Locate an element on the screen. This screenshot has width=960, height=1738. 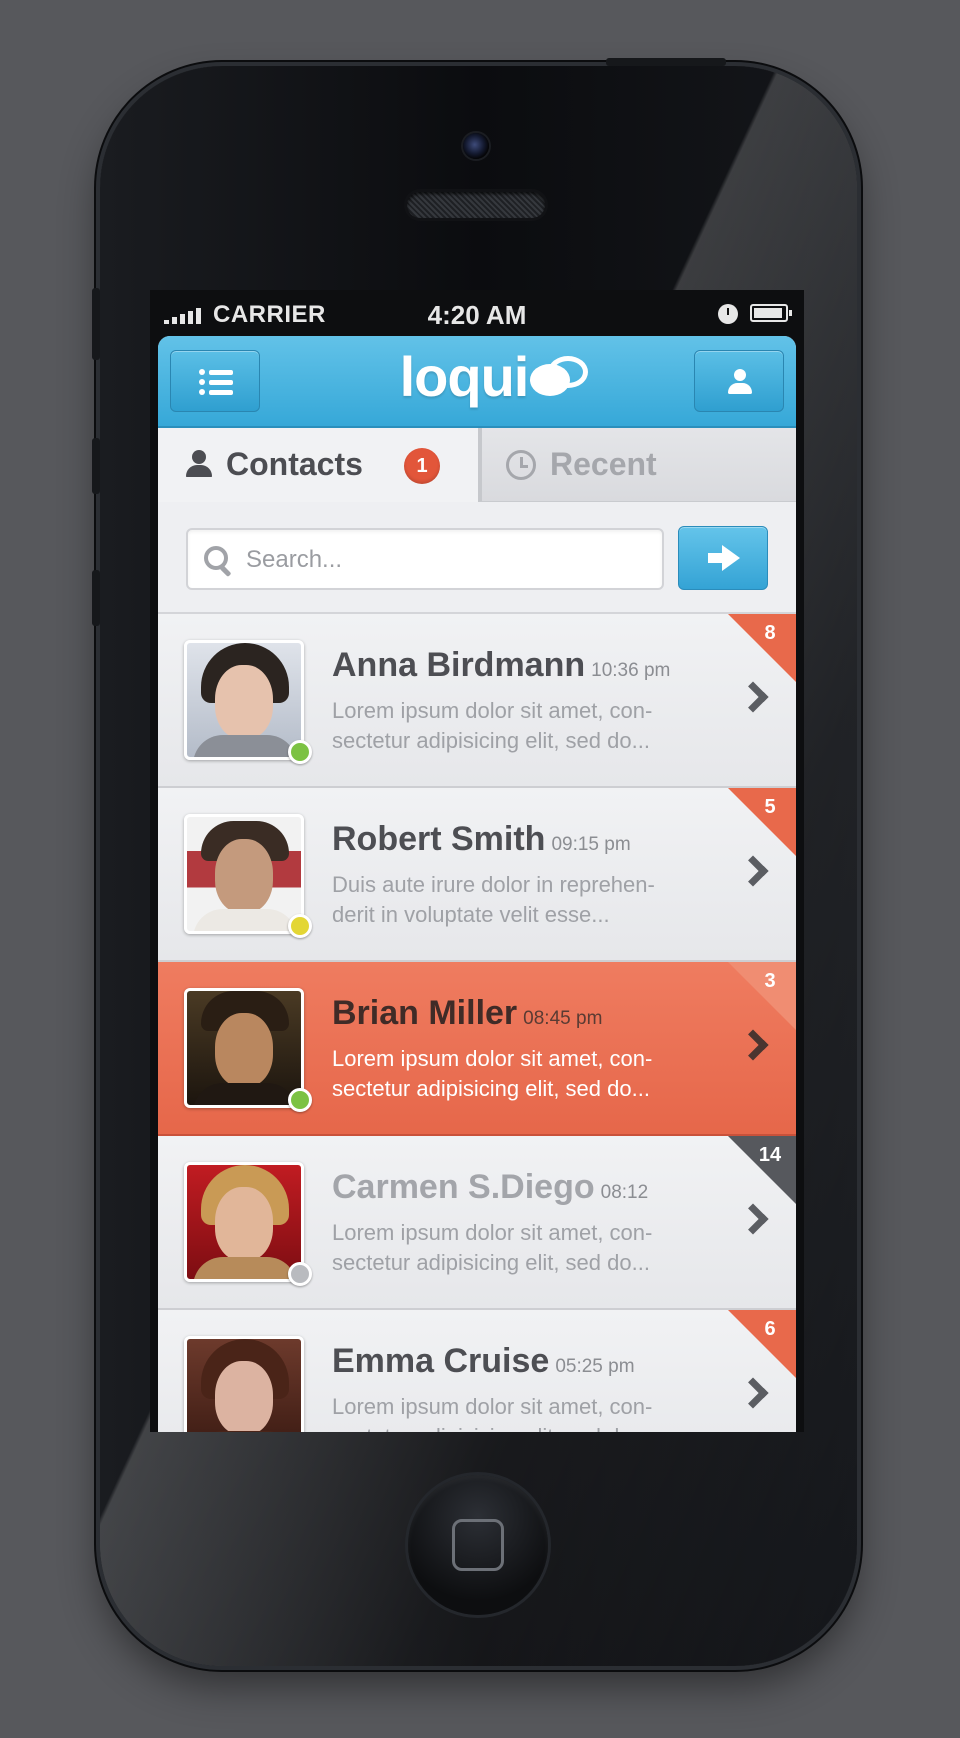
message-time: 10:36 pm is located at coordinates (631, 670).